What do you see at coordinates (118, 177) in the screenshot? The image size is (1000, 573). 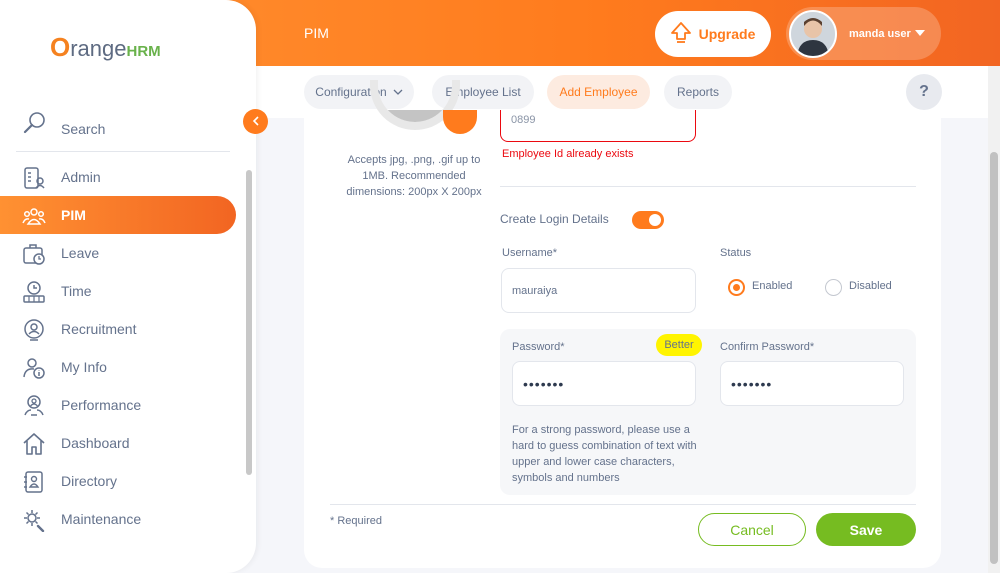 I see `sidebar-item-admin: Admin` at bounding box center [118, 177].